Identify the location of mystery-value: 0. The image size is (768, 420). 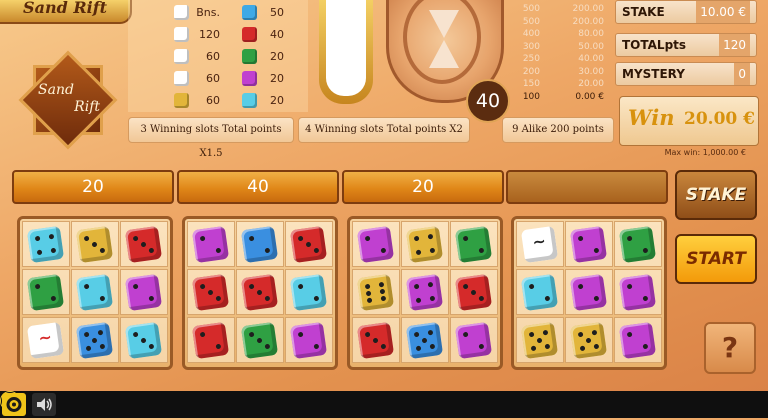
(742, 74).